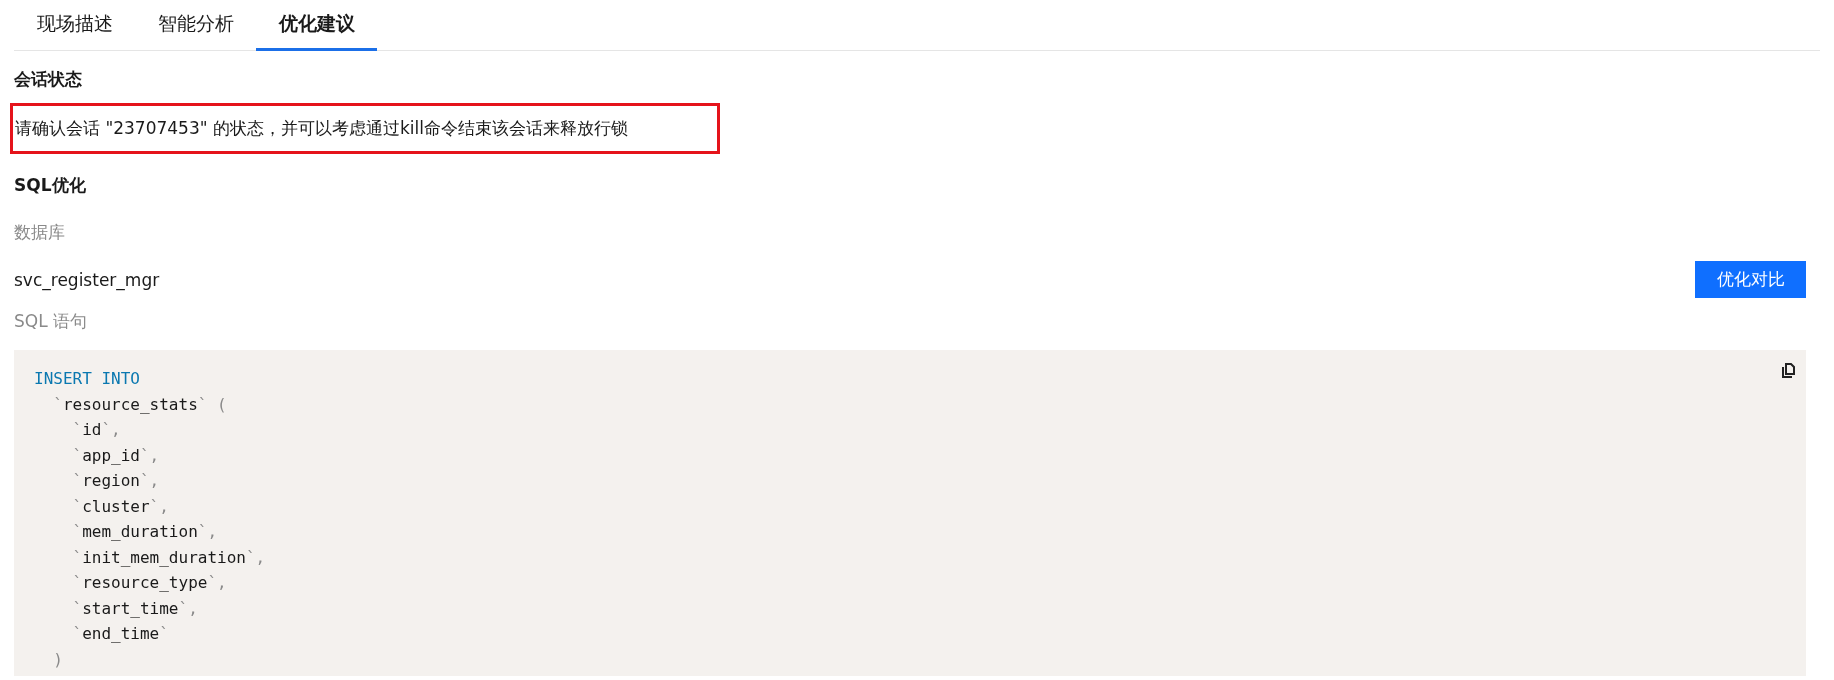 This screenshot has width=1834, height=680. Describe the element at coordinates (50, 185) in the screenshot. I see `section-title: SQL优化` at that location.